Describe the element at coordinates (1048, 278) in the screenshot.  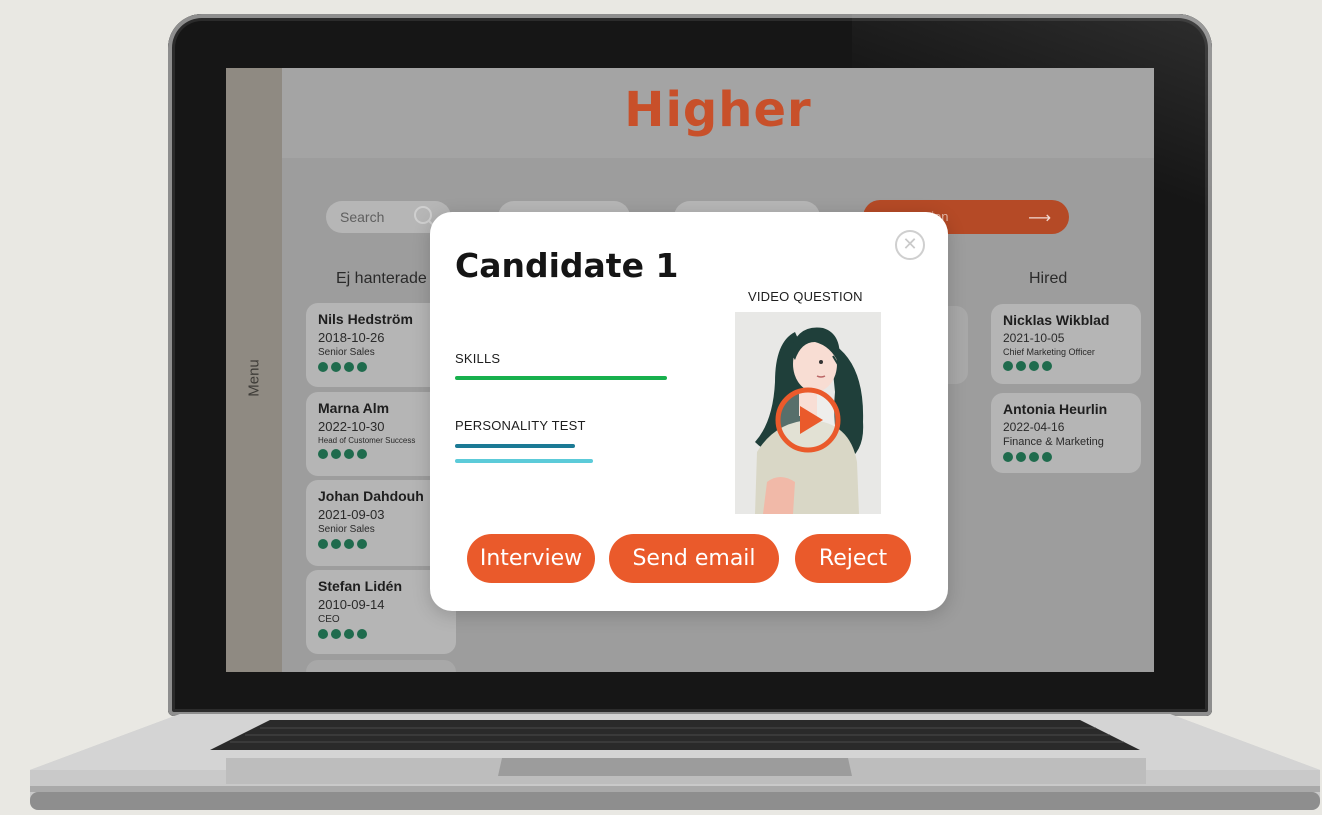
I see `column-header-hired: Hired` at that location.